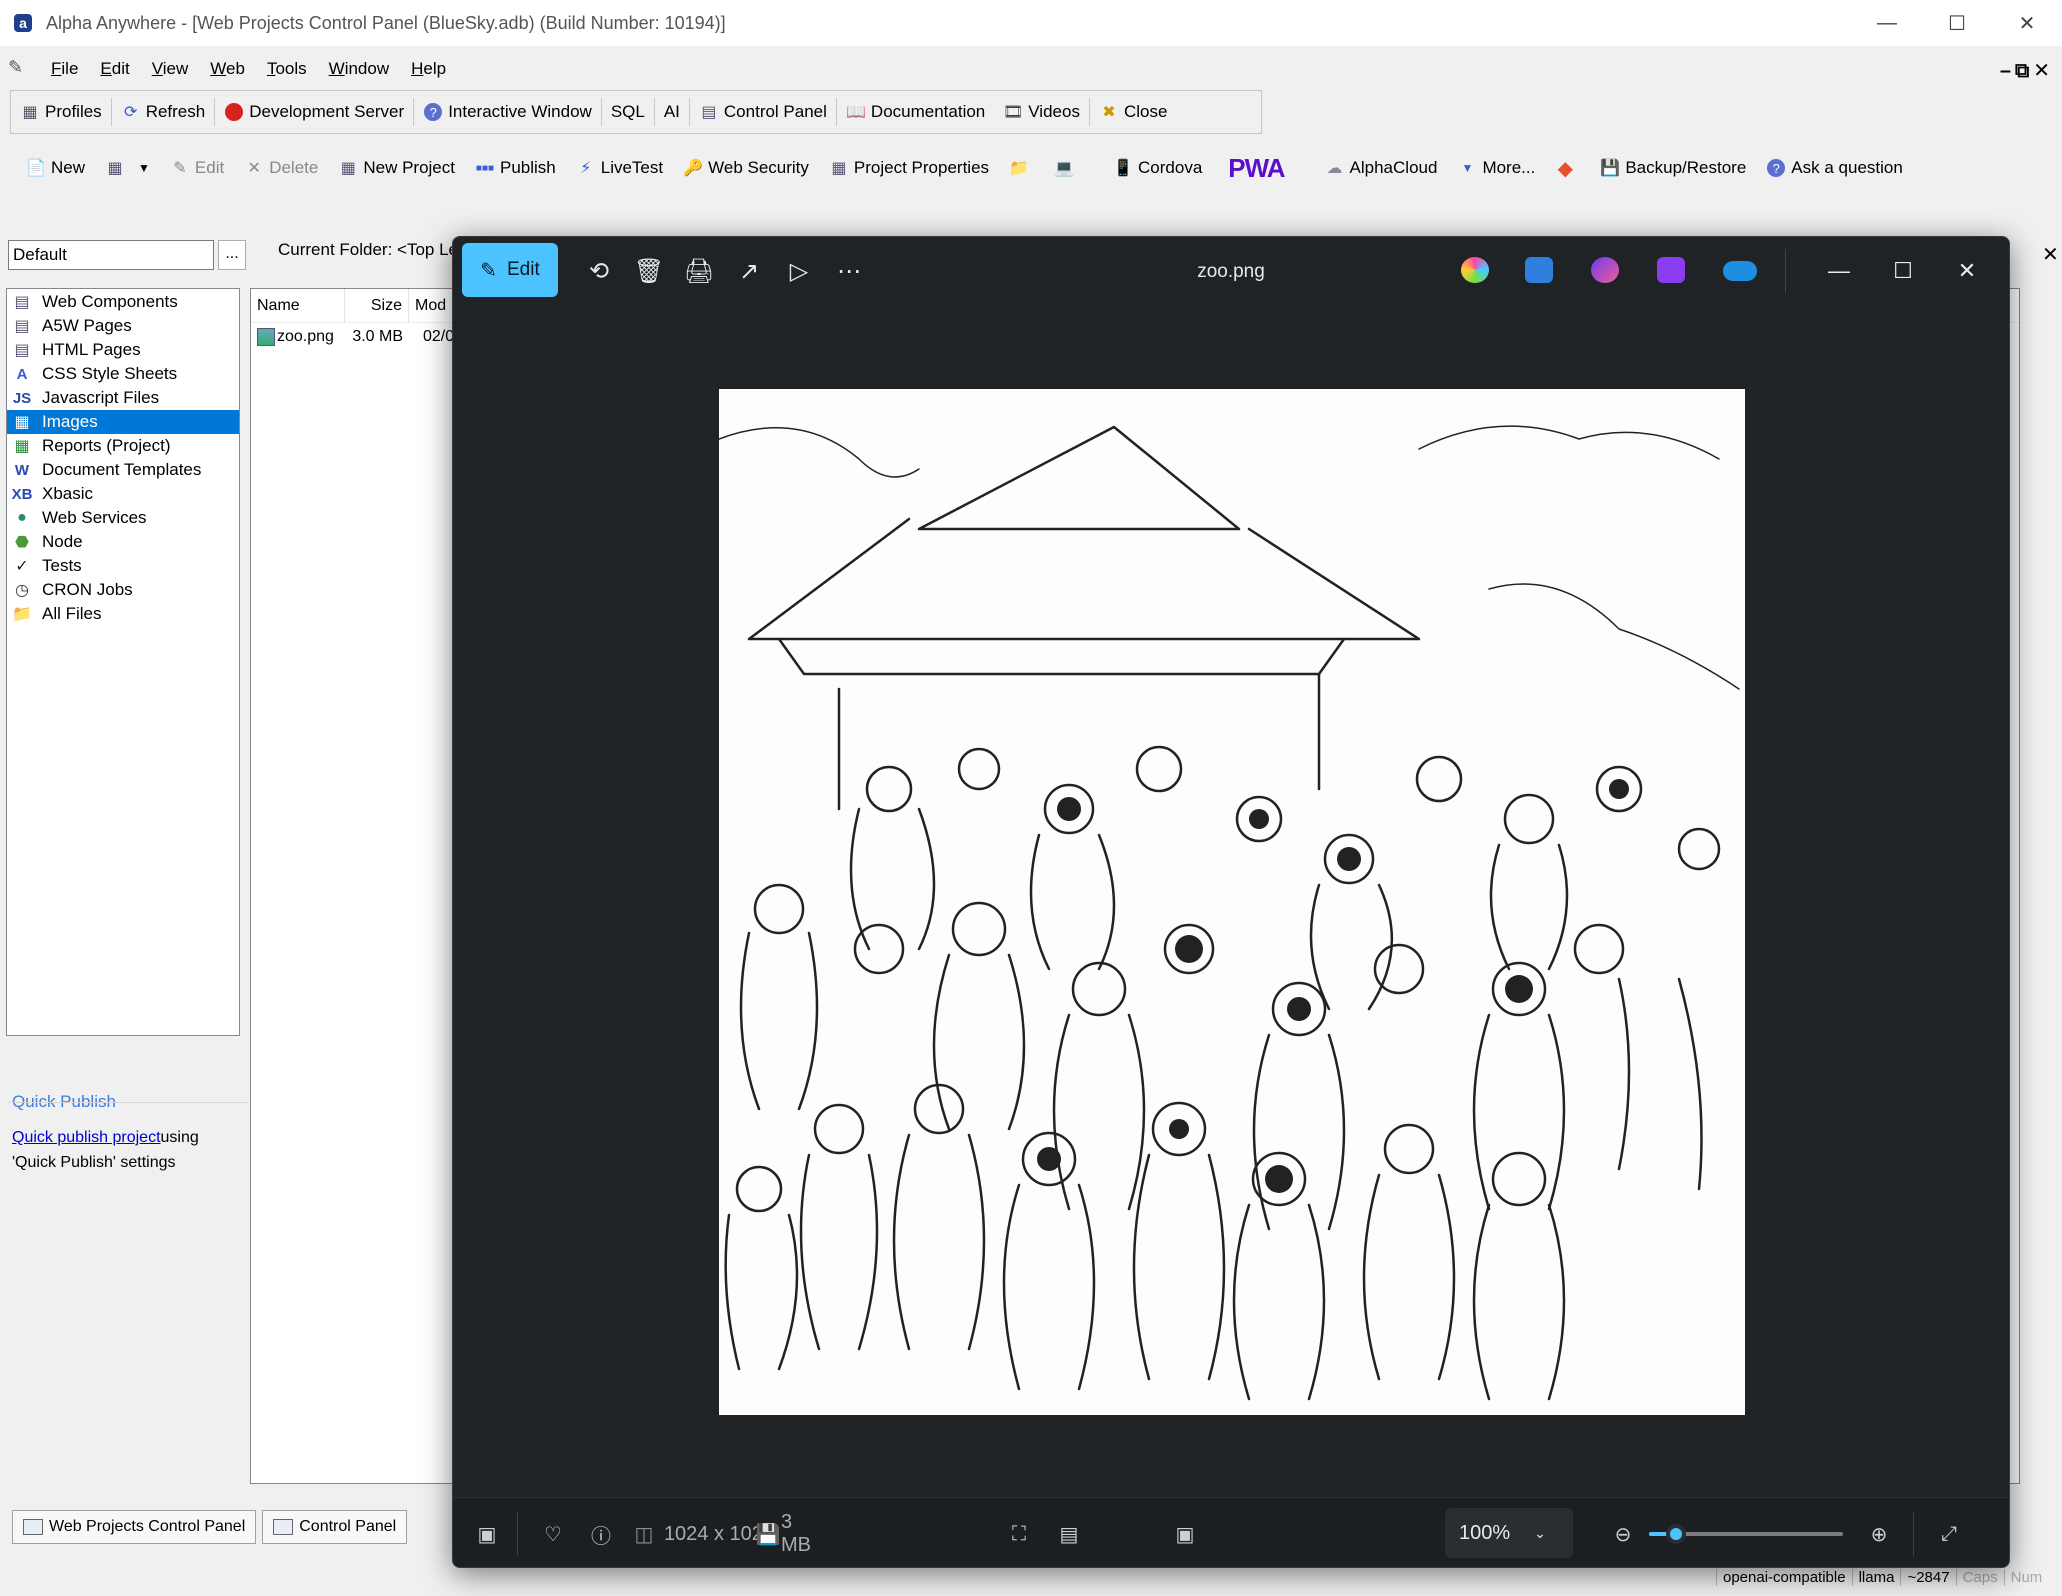  I want to click on zoom-dropdown: 100% ⌄, so click(1509, 1533).